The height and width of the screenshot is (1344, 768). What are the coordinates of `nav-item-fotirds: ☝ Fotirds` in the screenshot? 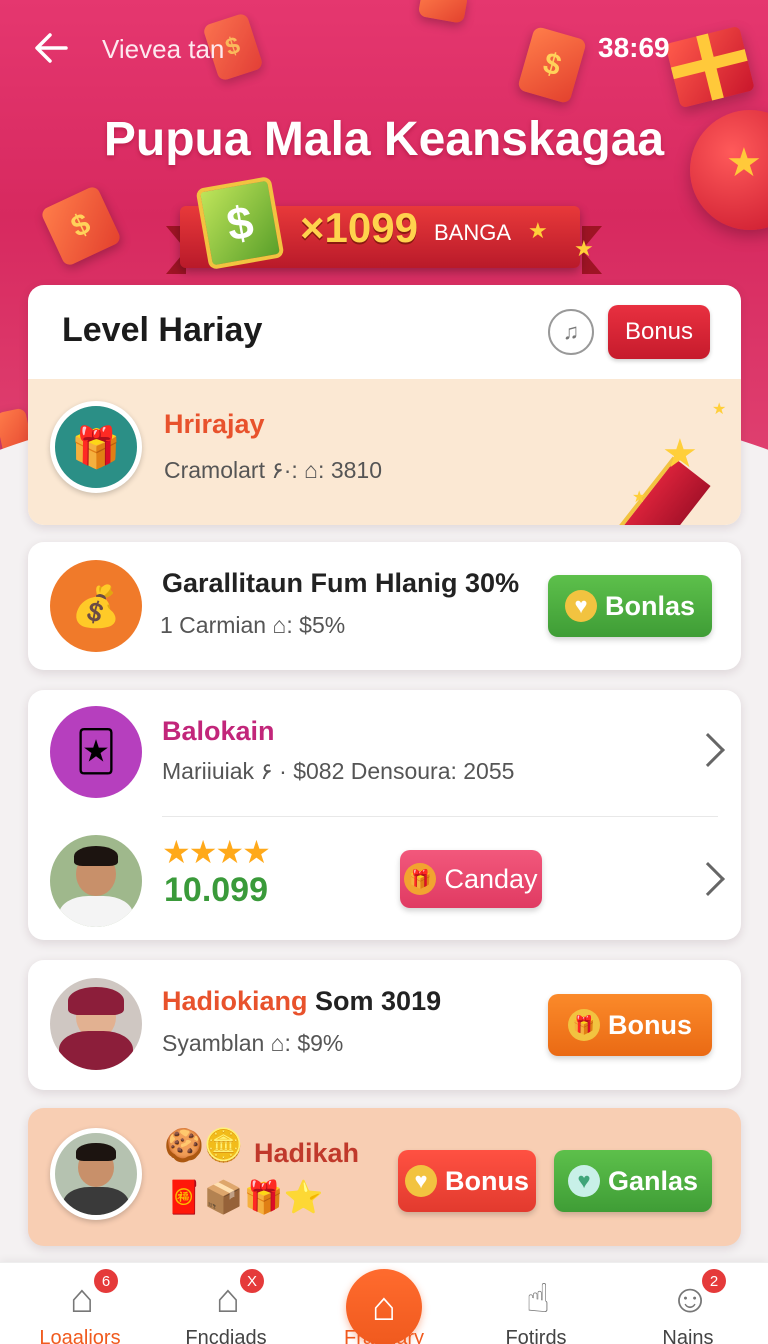 It's located at (536, 1303).